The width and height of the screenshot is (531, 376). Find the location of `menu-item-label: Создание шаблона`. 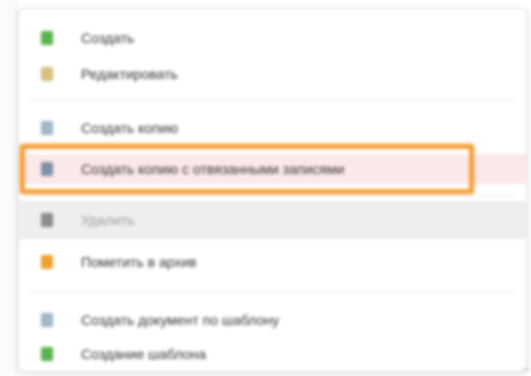

menu-item-label: Создание шаблона is located at coordinates (144, 354).